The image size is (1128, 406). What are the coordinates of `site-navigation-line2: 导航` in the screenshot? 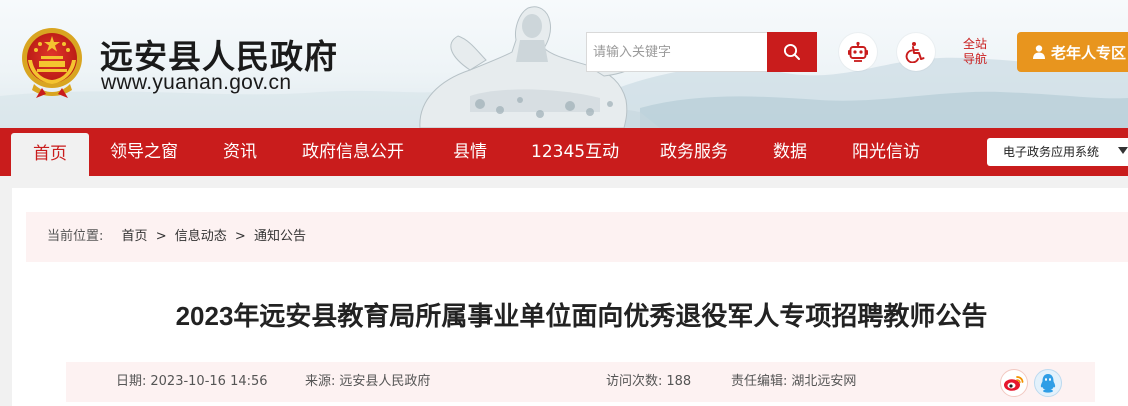 It's located at (974, 59).